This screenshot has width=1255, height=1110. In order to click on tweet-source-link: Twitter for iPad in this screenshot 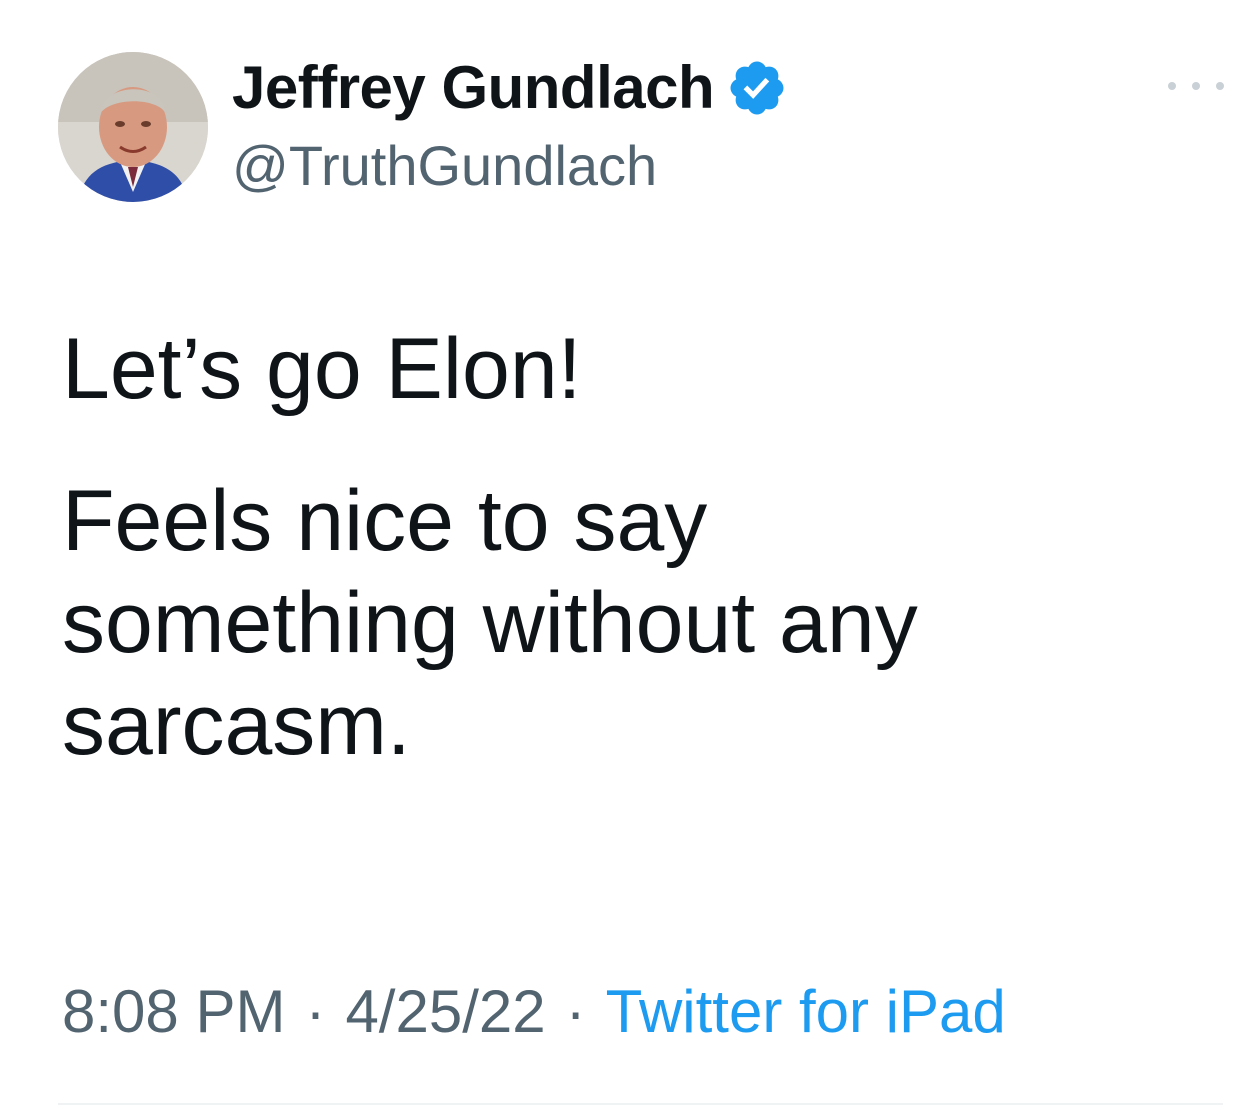, I will do `click(806, 1011)`.